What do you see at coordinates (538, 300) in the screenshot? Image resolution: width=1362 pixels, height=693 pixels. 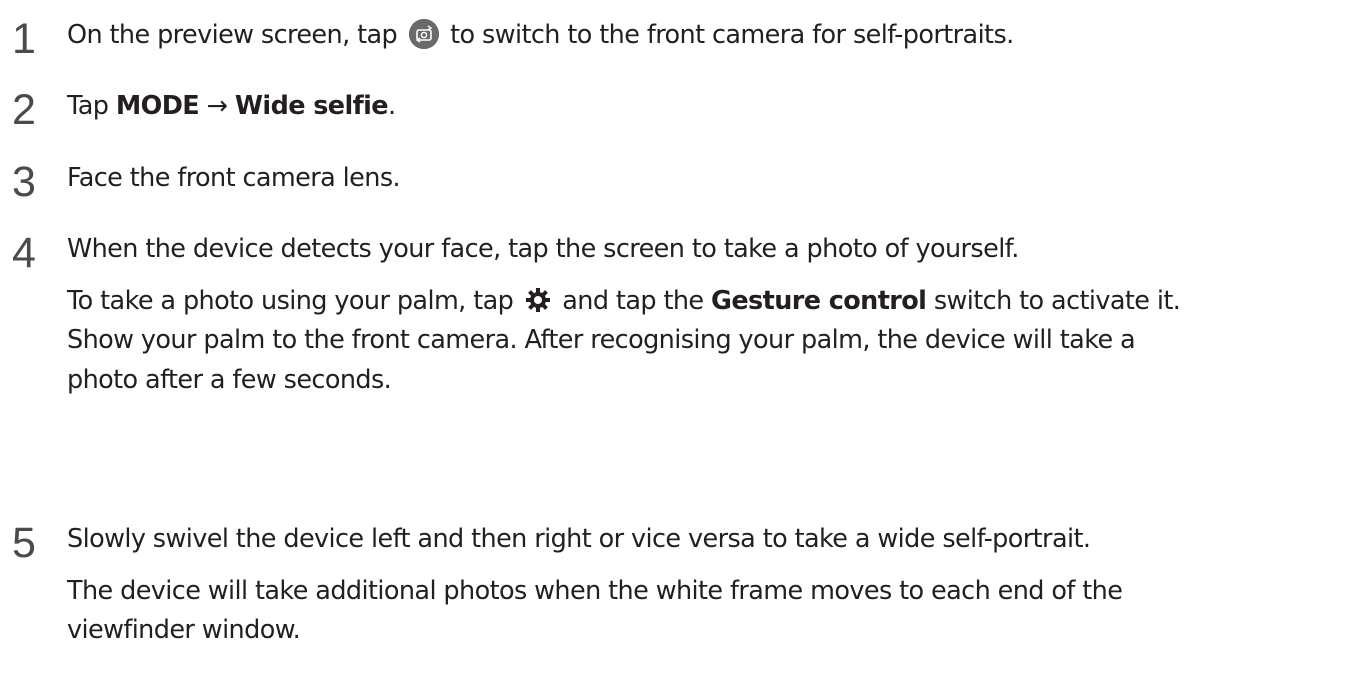 I see `gear-icon` at bounding box center [538, 300].